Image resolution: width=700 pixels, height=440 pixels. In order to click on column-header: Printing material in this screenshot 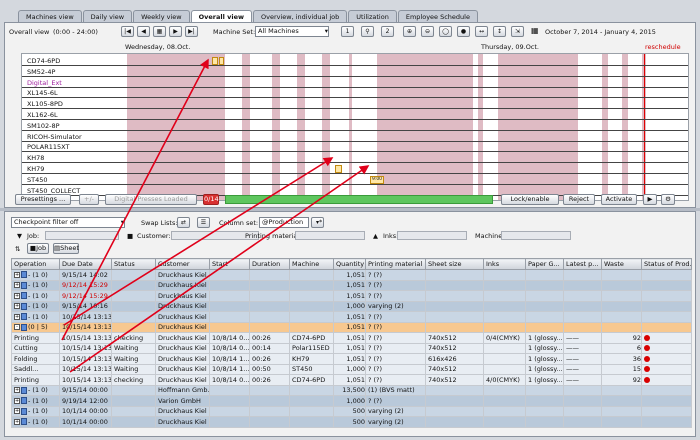, I will do `click(395, 264)`.